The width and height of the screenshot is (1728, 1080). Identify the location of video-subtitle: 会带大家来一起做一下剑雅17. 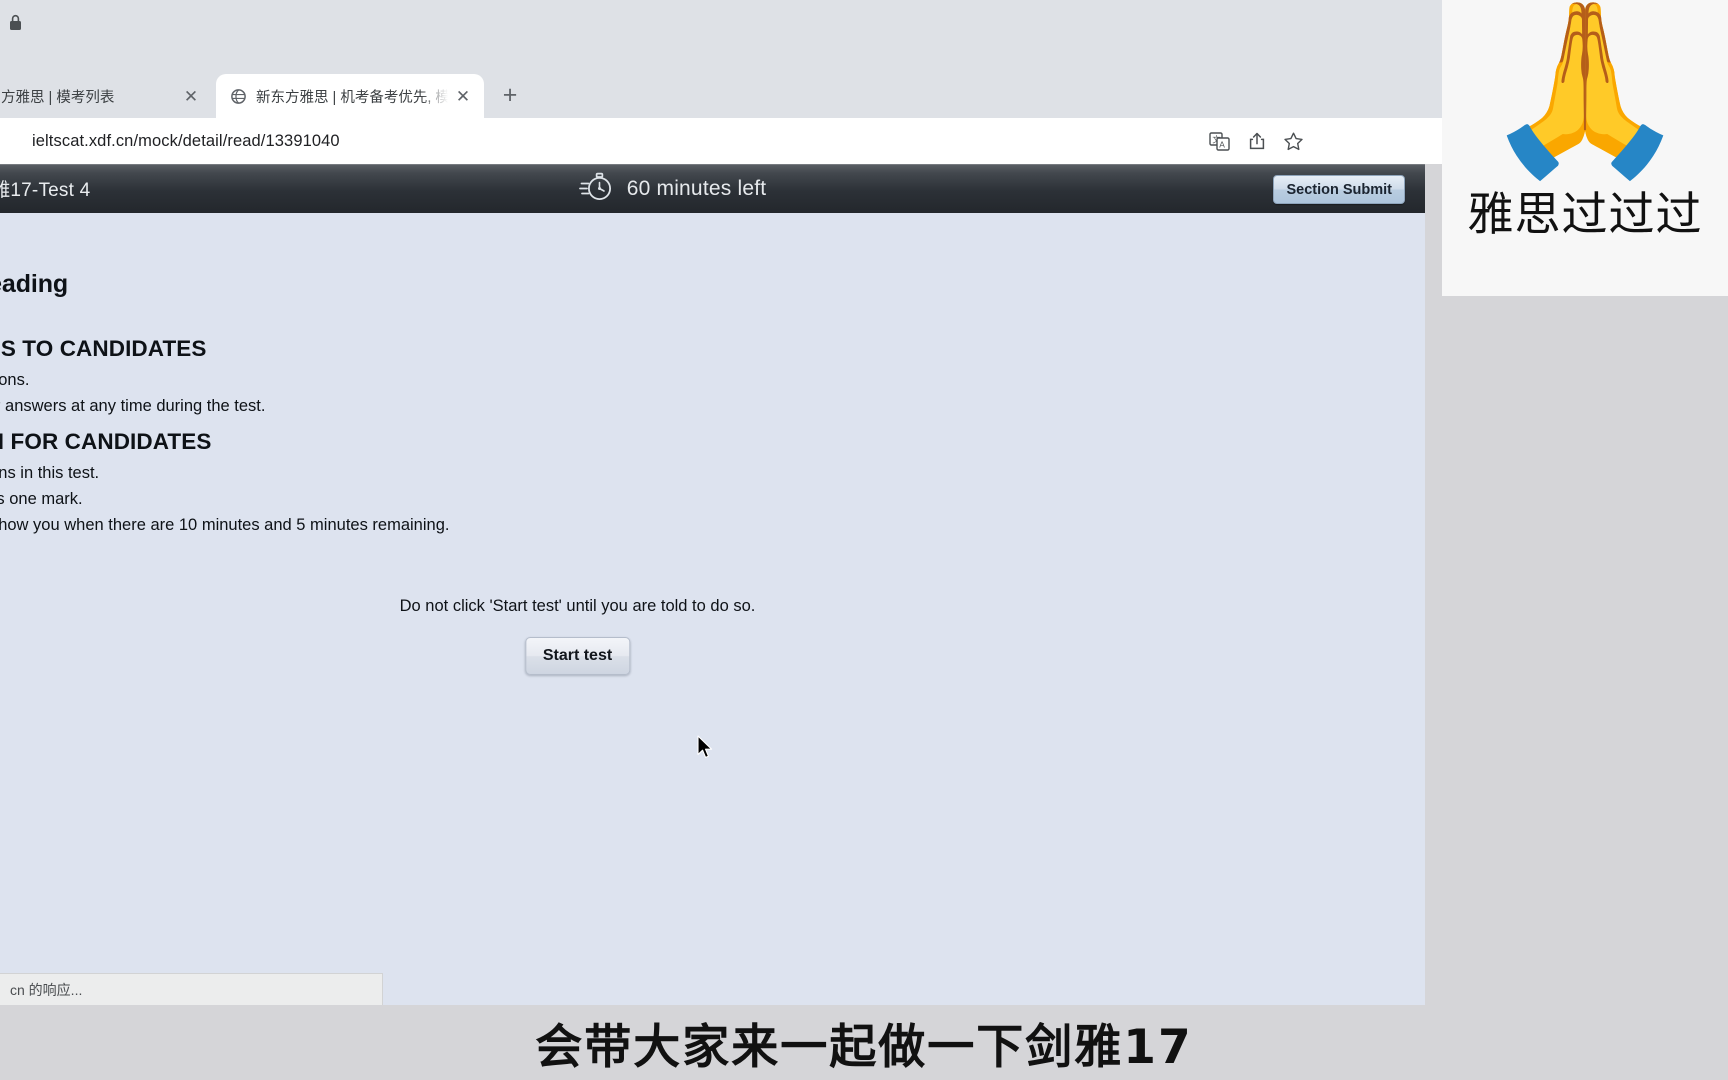
(864, 1047).